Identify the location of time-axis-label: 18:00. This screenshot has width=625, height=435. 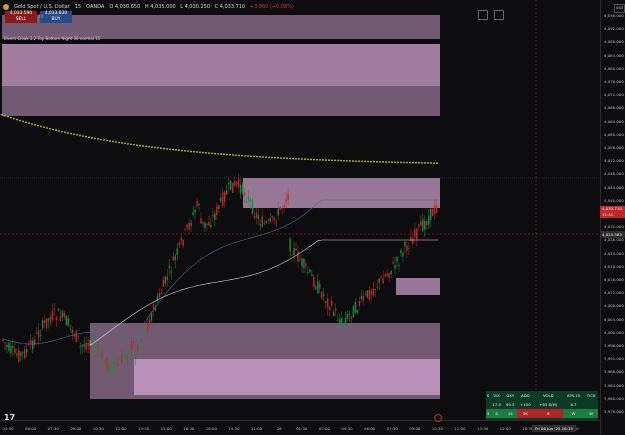
(211, 428).